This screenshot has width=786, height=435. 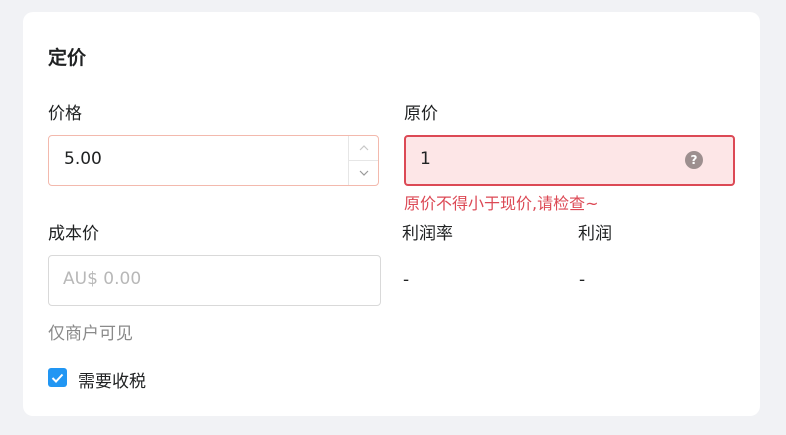 I want to click on decrement-button, so click(x=363, y=173).